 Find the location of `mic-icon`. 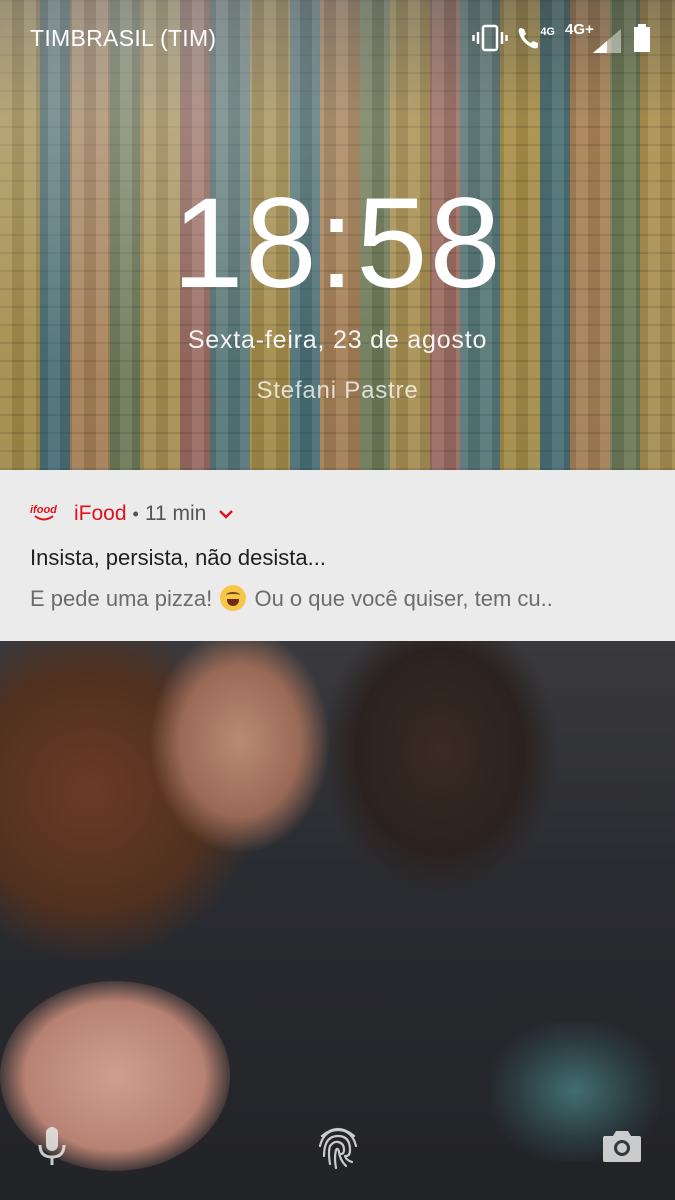

mic-icon is located at coordinates (52, 1146).